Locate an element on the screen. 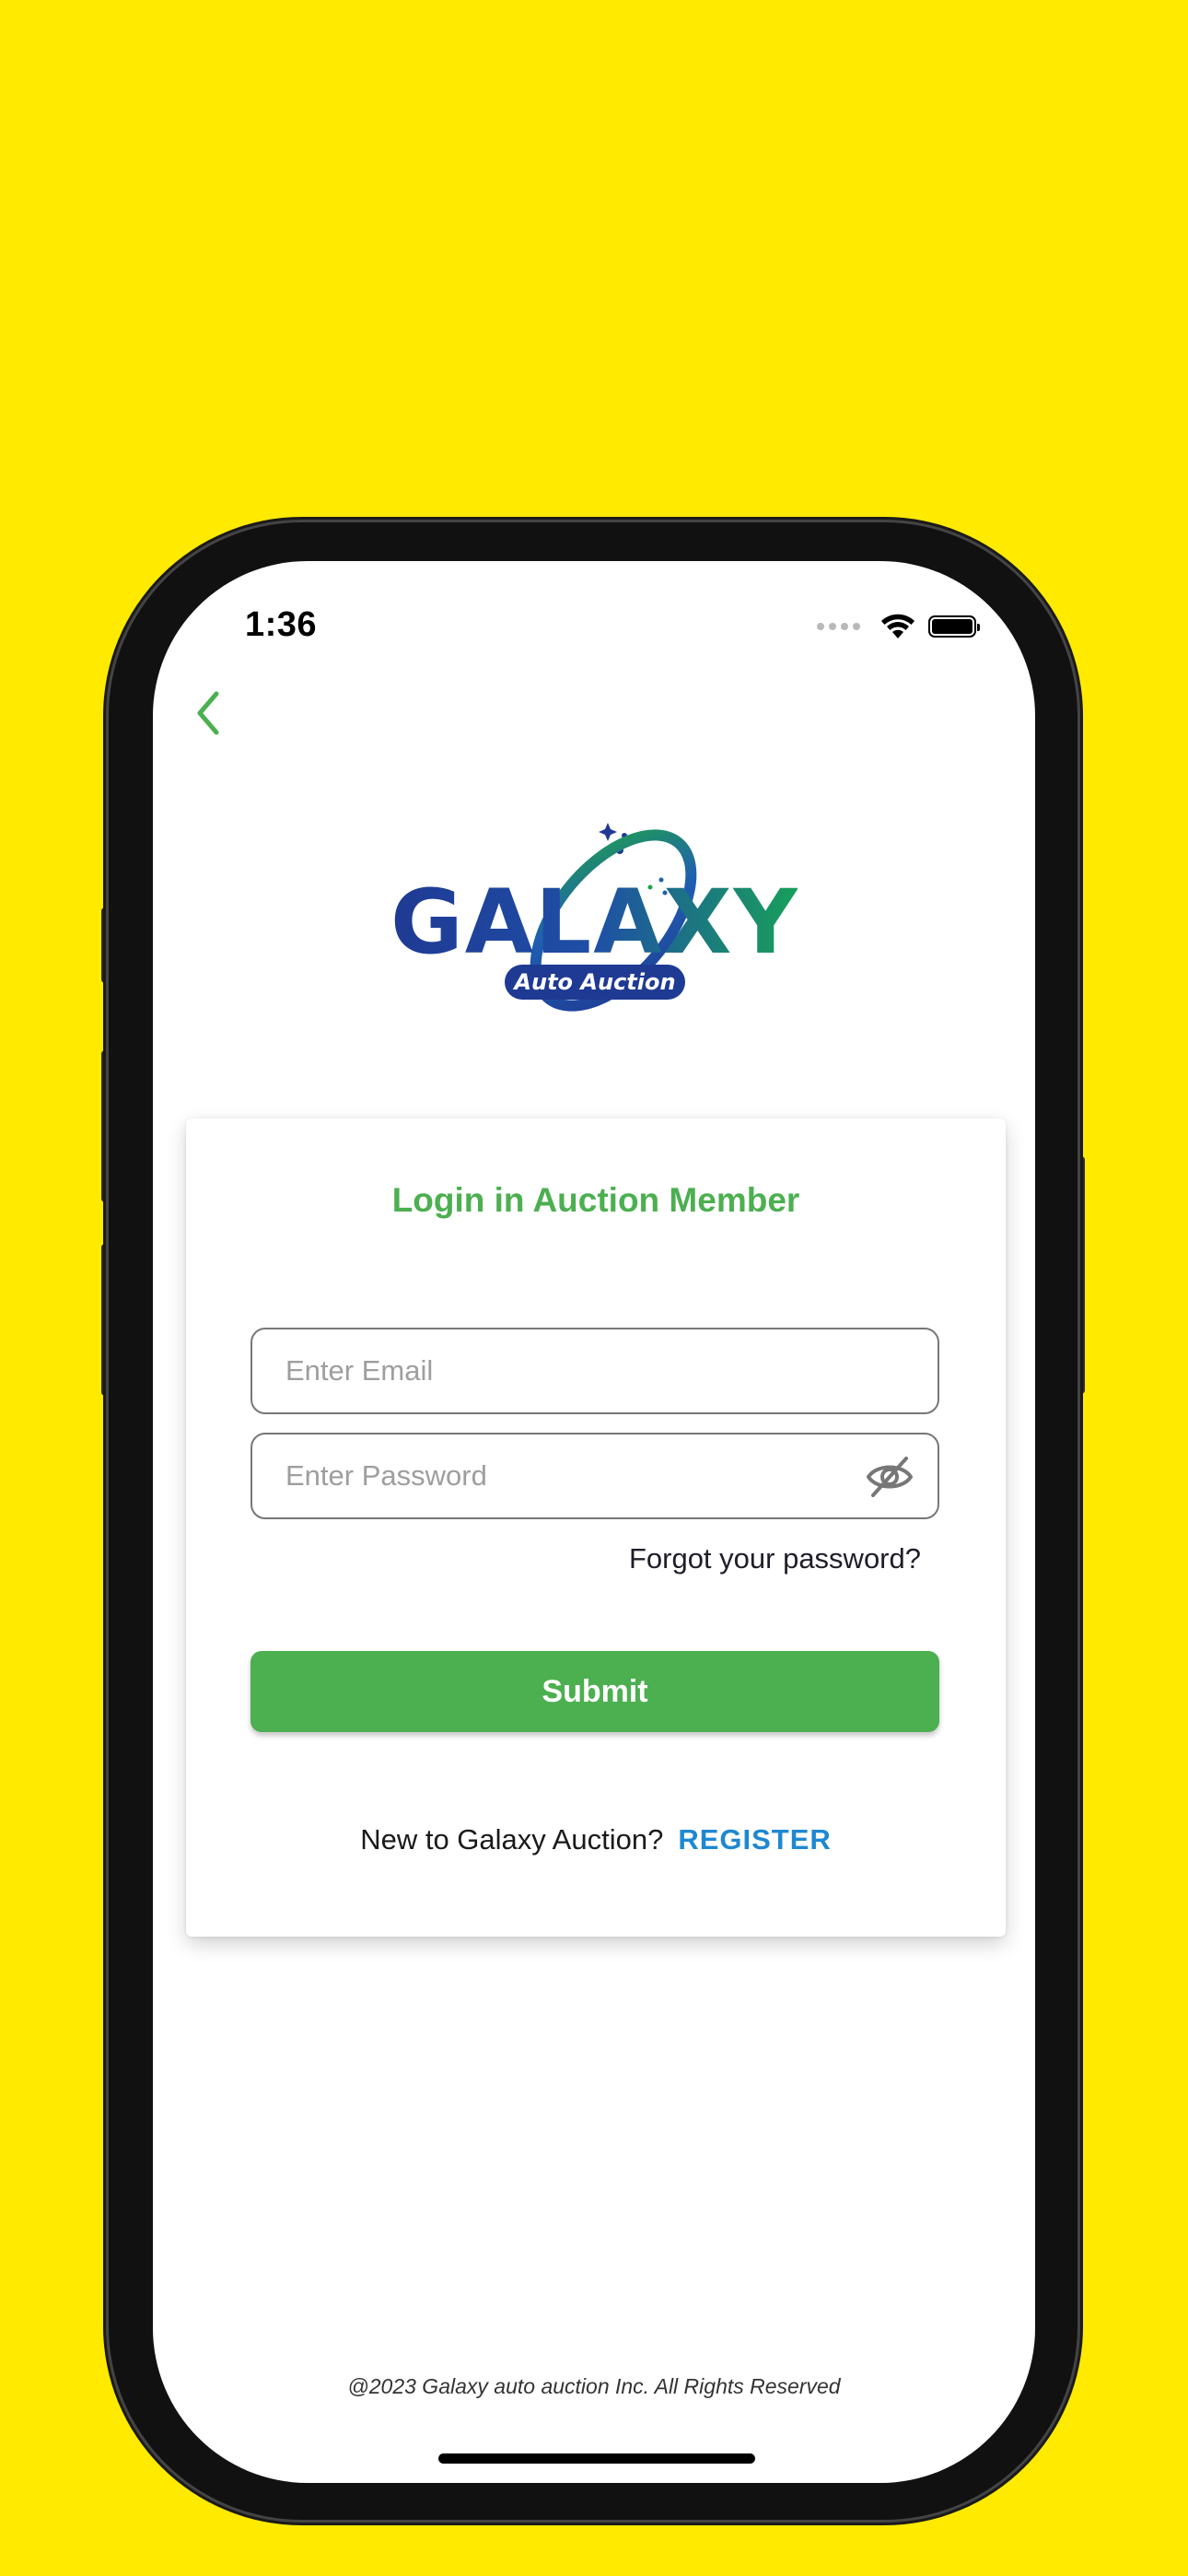  register-row: New to Galaxy Auction? REGISTER is located at coordinates (596, 1839).